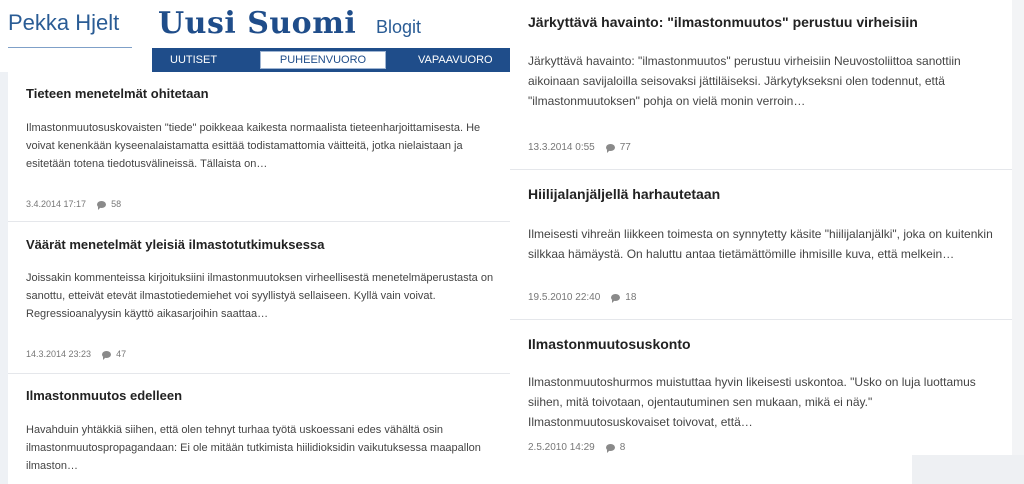 The width and height of the screenshot is (1024, 484). What do you see at coordinates (59, 354) in the screenshot?
I see `post-date: 14.3.2014 23:23` at bounding box center [59, 354].